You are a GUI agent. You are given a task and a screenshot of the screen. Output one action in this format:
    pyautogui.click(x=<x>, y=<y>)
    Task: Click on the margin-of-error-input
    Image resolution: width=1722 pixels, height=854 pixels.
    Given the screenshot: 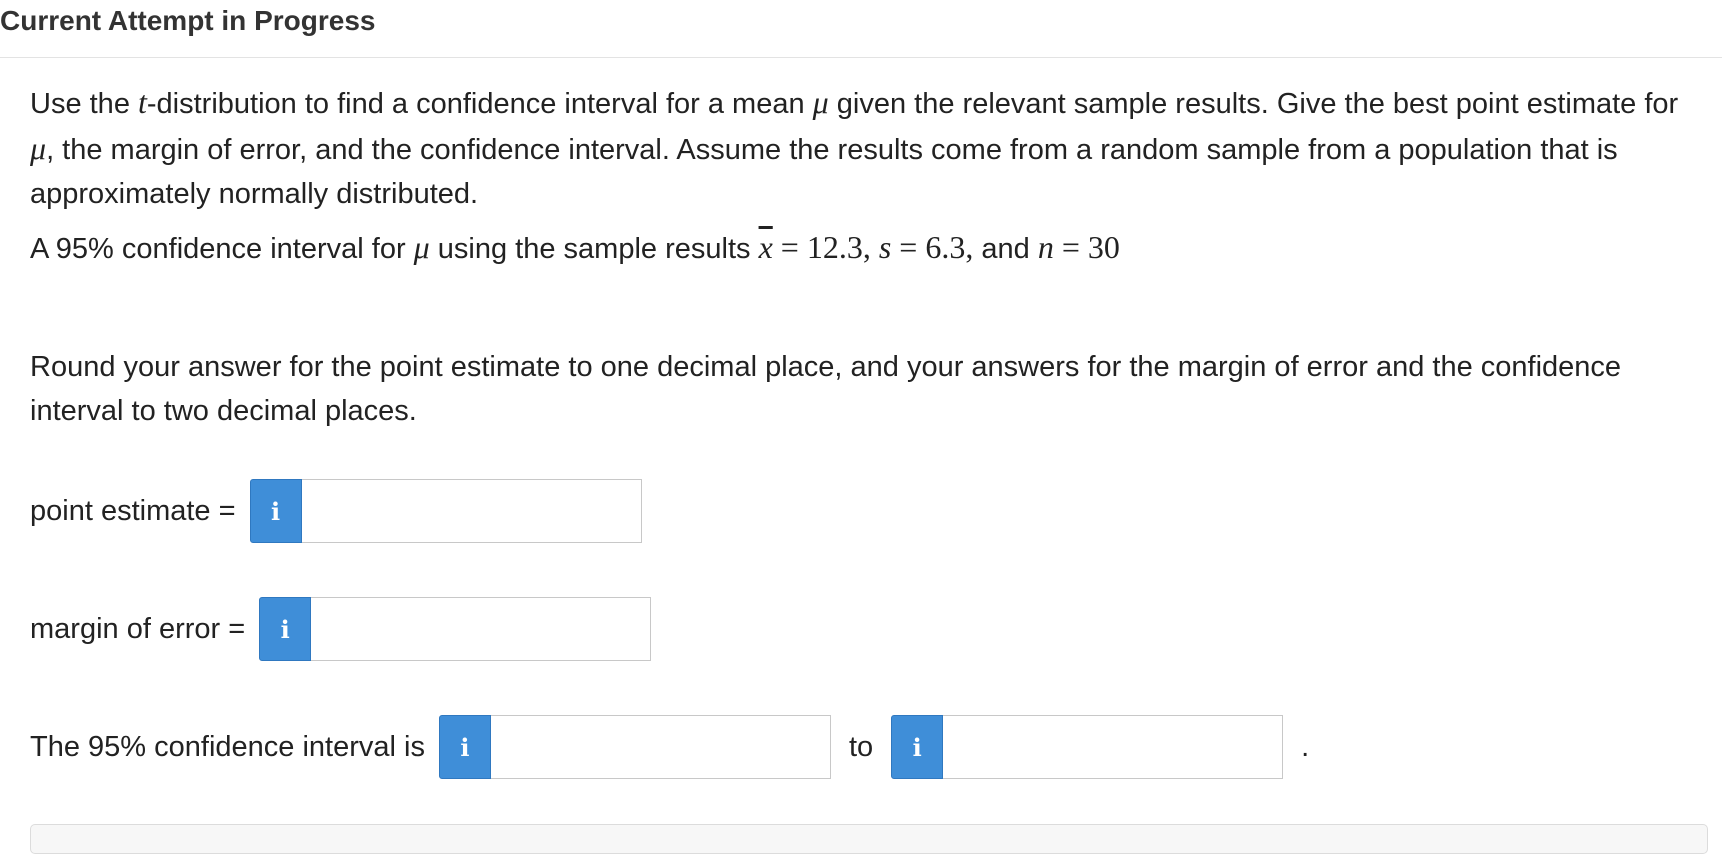 What is the action you would take?
    pyautogui.click(x=481, y=629)
    